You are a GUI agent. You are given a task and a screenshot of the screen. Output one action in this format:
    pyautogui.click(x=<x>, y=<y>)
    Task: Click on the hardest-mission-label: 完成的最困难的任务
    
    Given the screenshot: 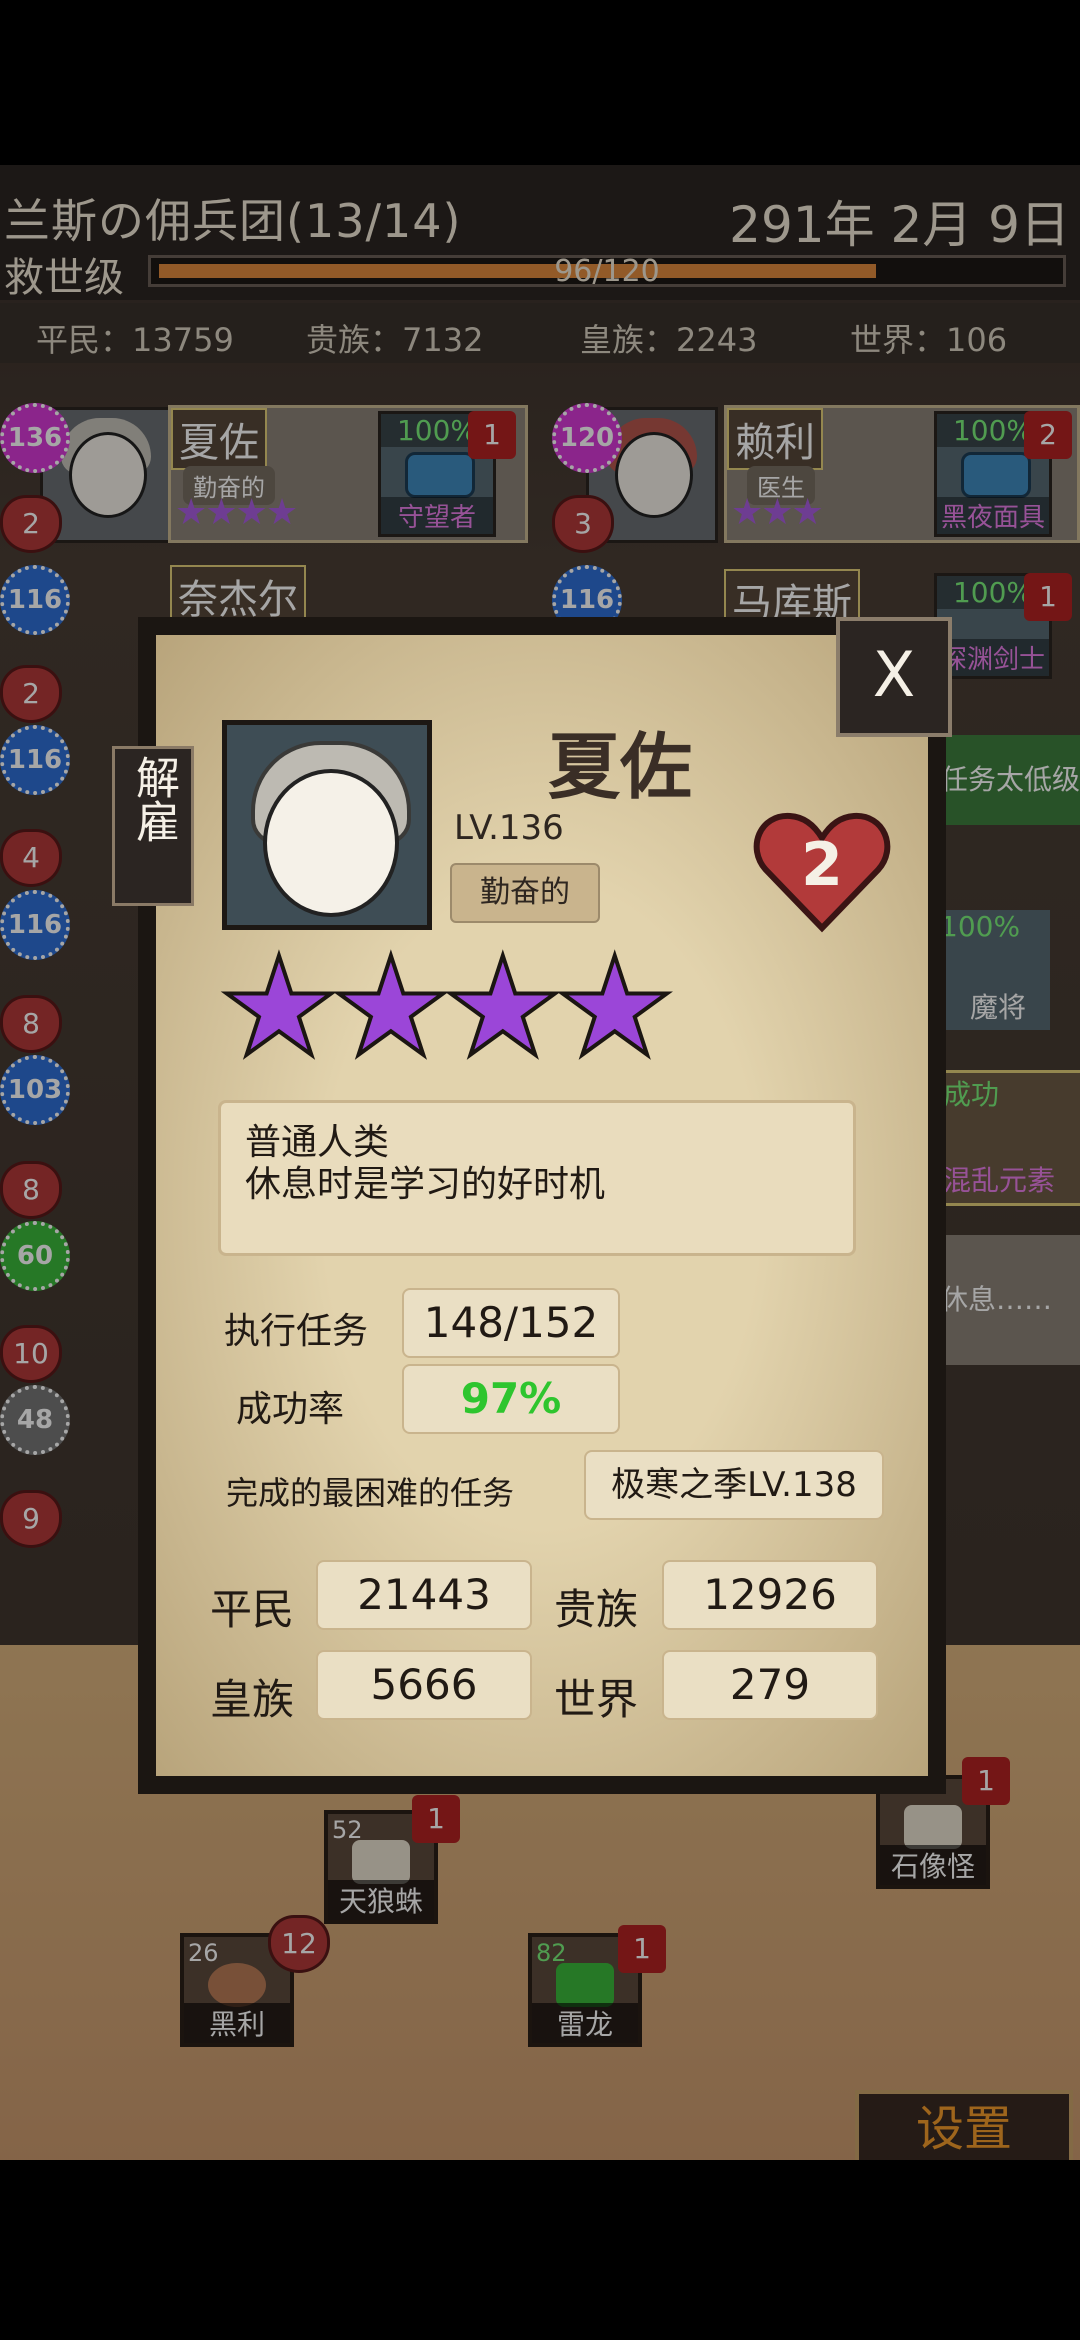 What is the action you would take?
    pyautogui.click(x=370, y=1493)
    